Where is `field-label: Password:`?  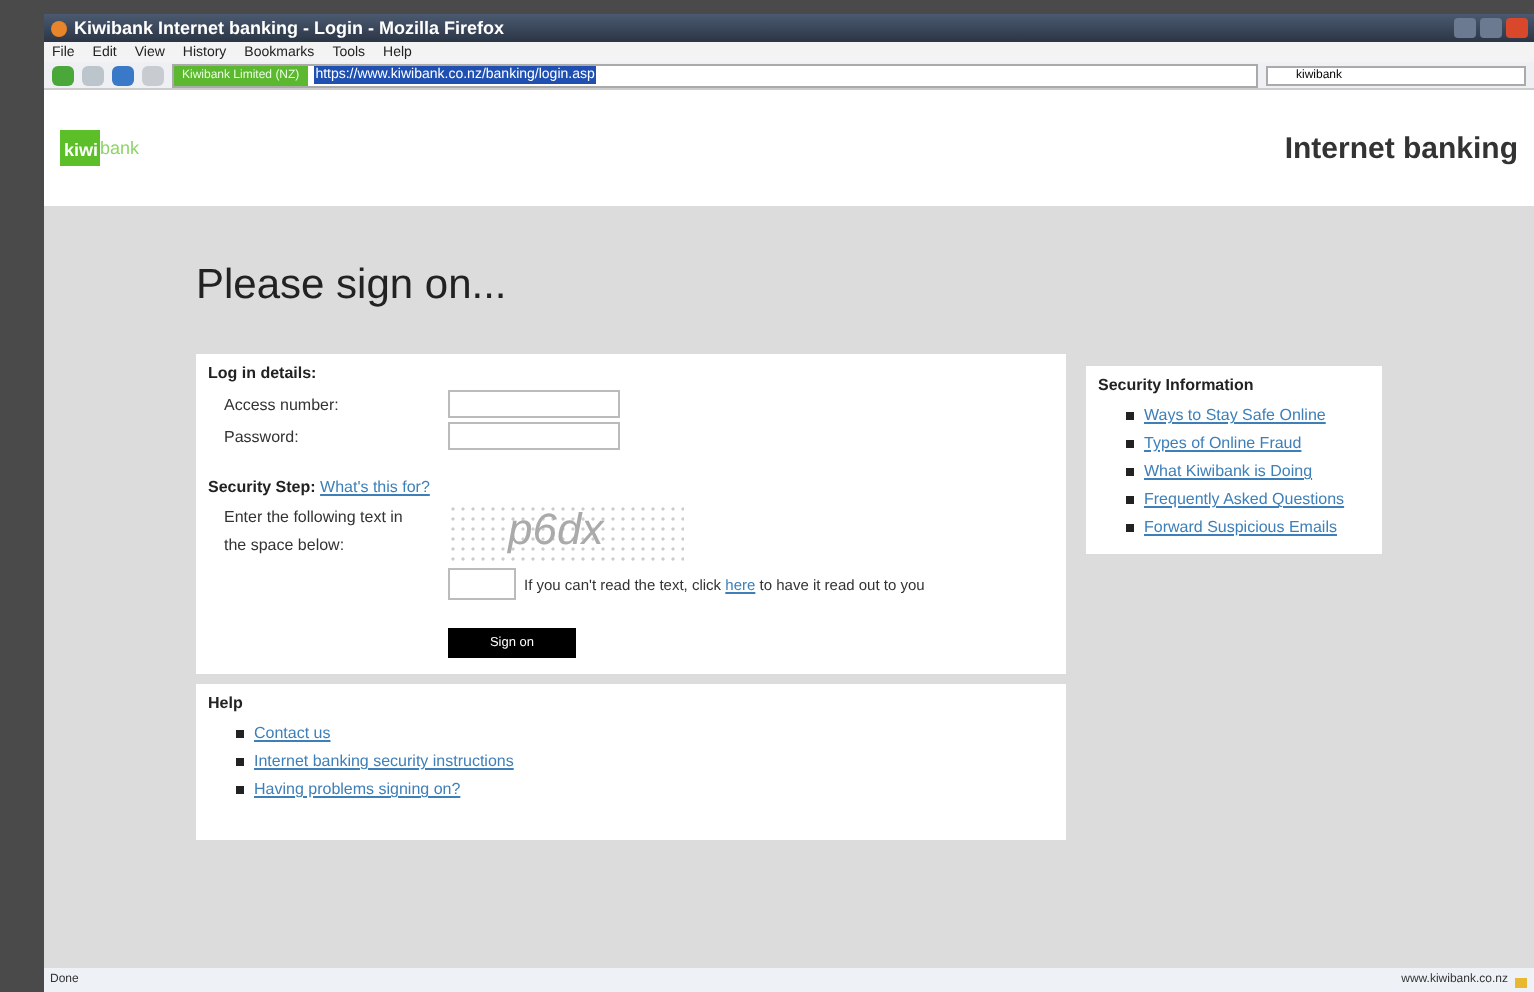
field-label: Password: is located at coordinates (261, 436).